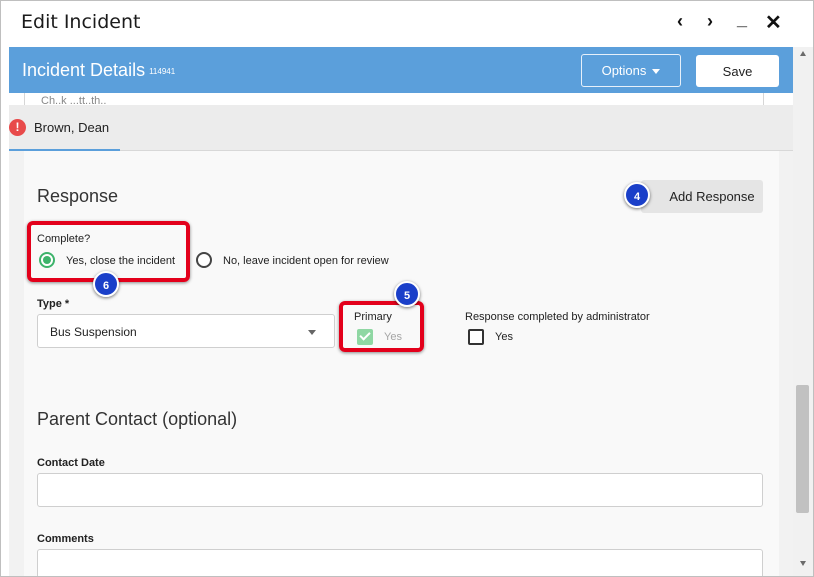  Describe the element at coordinates (400, 562) in the screenshot. I see `comments-input` at that location.